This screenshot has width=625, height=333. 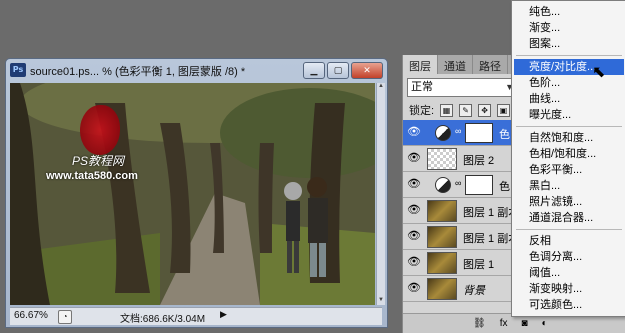 What do you see at coordinates (314, 70) in the screenshot?
I see `minimize-button: ▁` at bounding box center [314, 70].